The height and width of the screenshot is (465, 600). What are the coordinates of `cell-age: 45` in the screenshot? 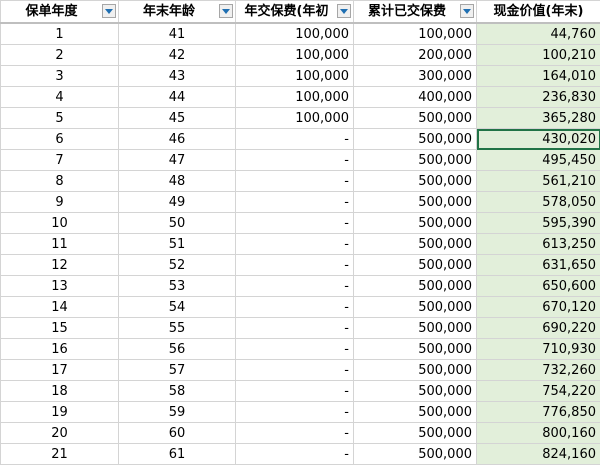 It's located at (177, 118).